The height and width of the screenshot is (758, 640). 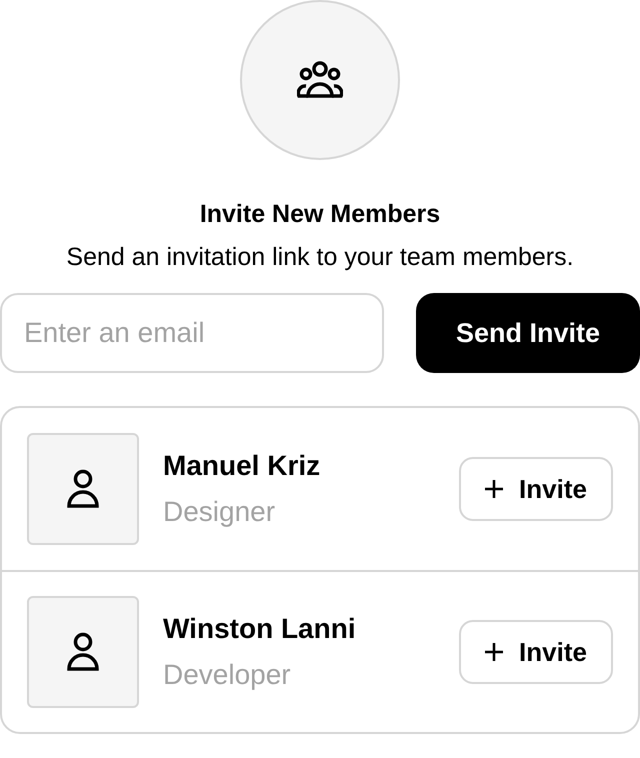 What do you see at coordinates (320, 257) in the screenshot?
I see `subtitle: Send an invitation link to your team members.` at bounding box center [320, 257].